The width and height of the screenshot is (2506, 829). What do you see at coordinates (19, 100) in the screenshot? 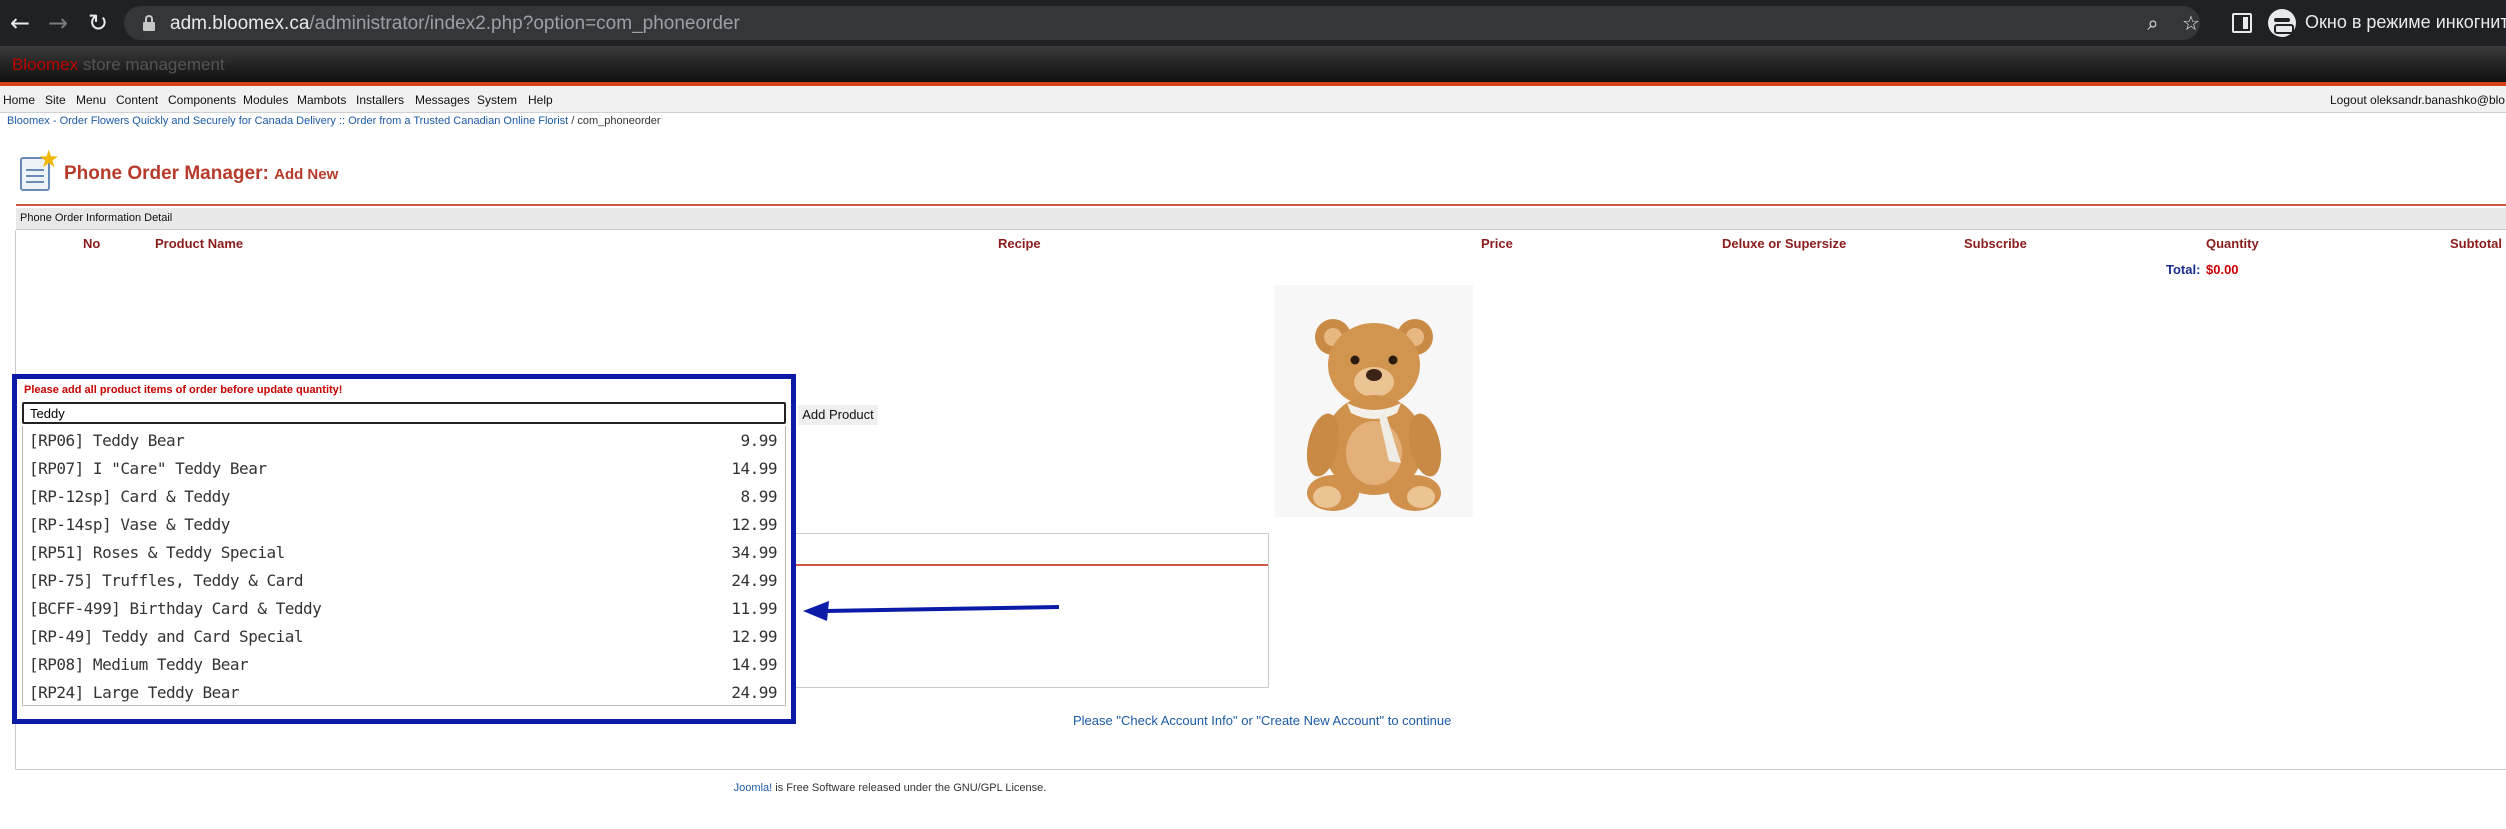
I see `menu-item-home: Home` at bounding box center [19, 100].